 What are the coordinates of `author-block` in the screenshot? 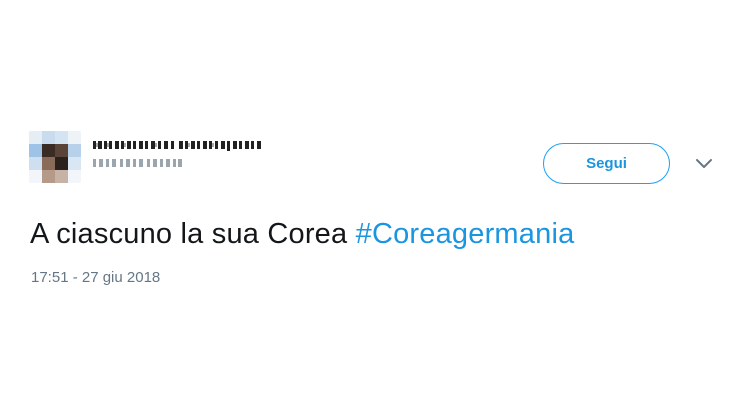 It's located at (178, 153).